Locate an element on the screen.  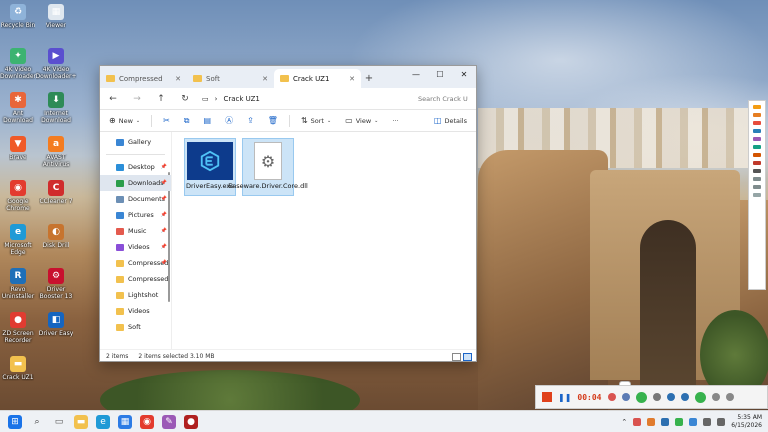
search-input: Search Crack U is located at coordinates (442, 99).